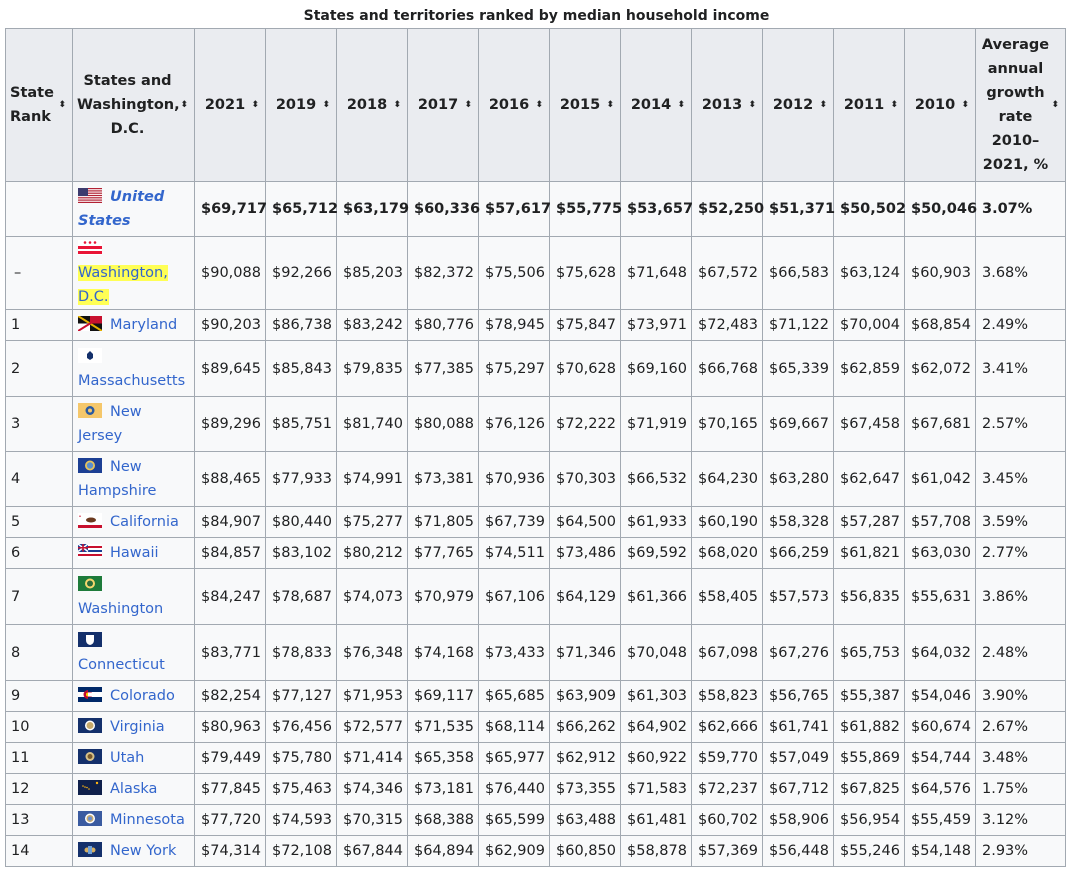 This screenshot has height=875, width=1073. Describe the element at coordinates (656, 596) in the screenshot. I see `value-cell: $61,366` at that location.